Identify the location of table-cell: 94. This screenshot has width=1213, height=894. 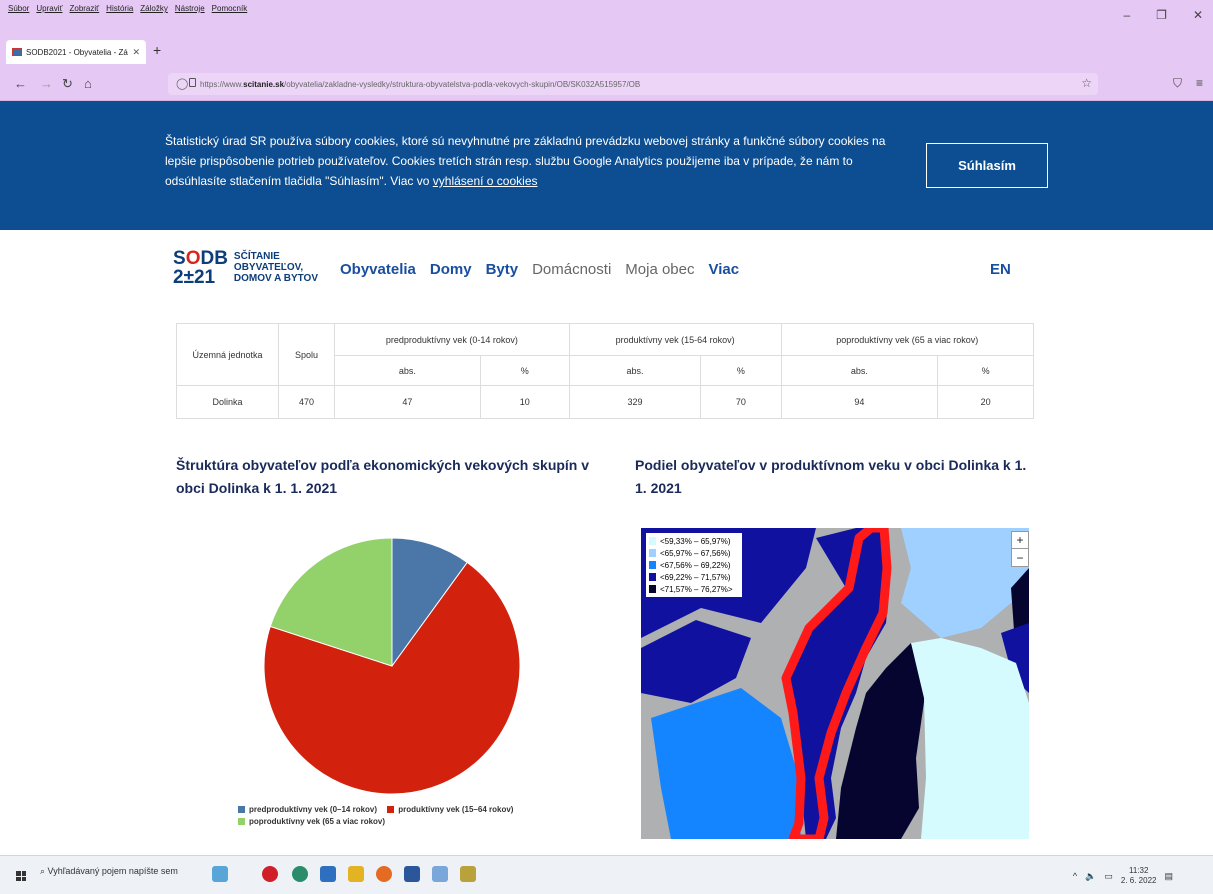
(859, 402).